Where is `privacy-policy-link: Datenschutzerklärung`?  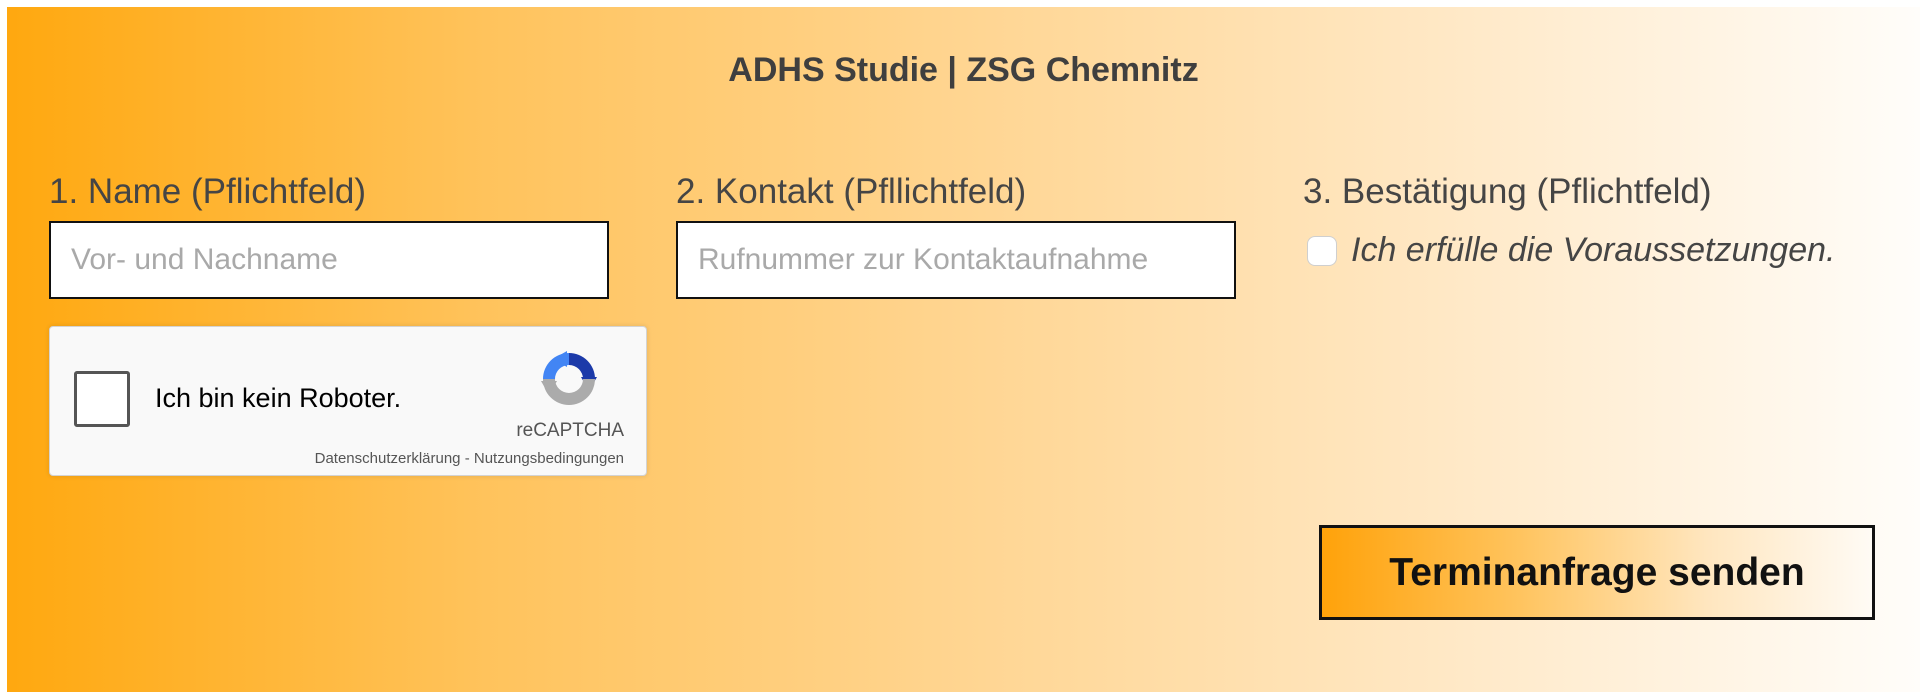 privacy-policy-link: Datenschutzerklärung is located at coordinates (388, 458).